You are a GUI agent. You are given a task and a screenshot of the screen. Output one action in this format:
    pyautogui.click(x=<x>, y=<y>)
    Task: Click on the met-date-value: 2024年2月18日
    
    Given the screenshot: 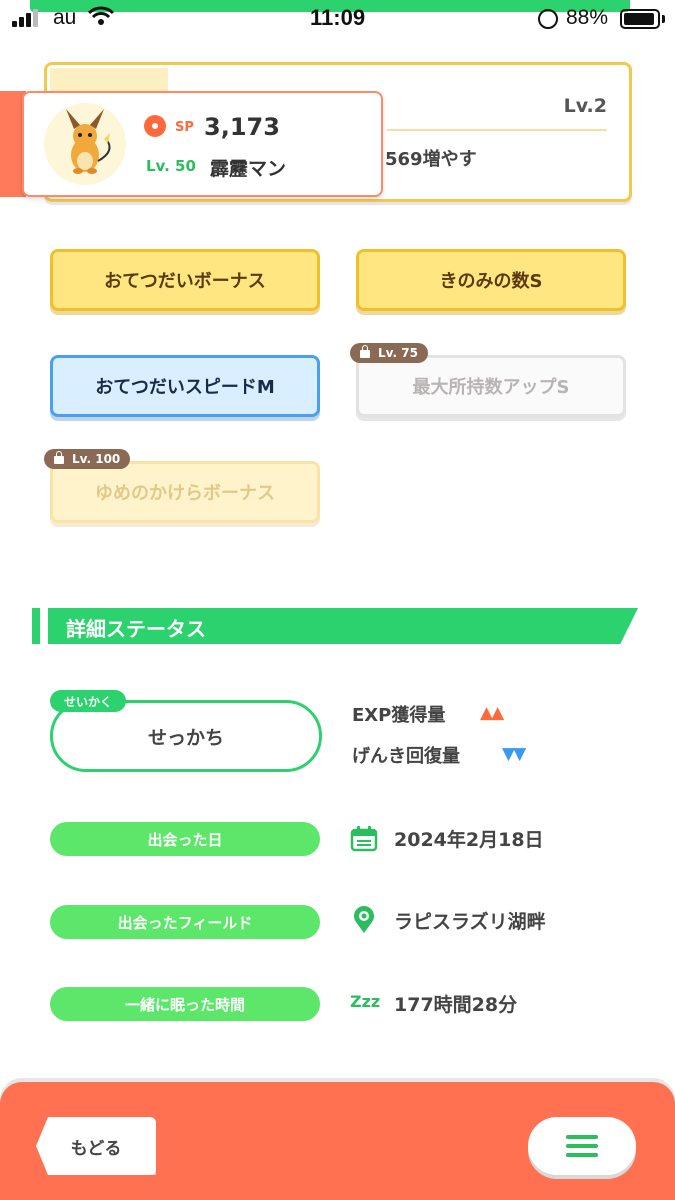 What is the action you would take?
    pyautogui.click(x=469, y=840)
    